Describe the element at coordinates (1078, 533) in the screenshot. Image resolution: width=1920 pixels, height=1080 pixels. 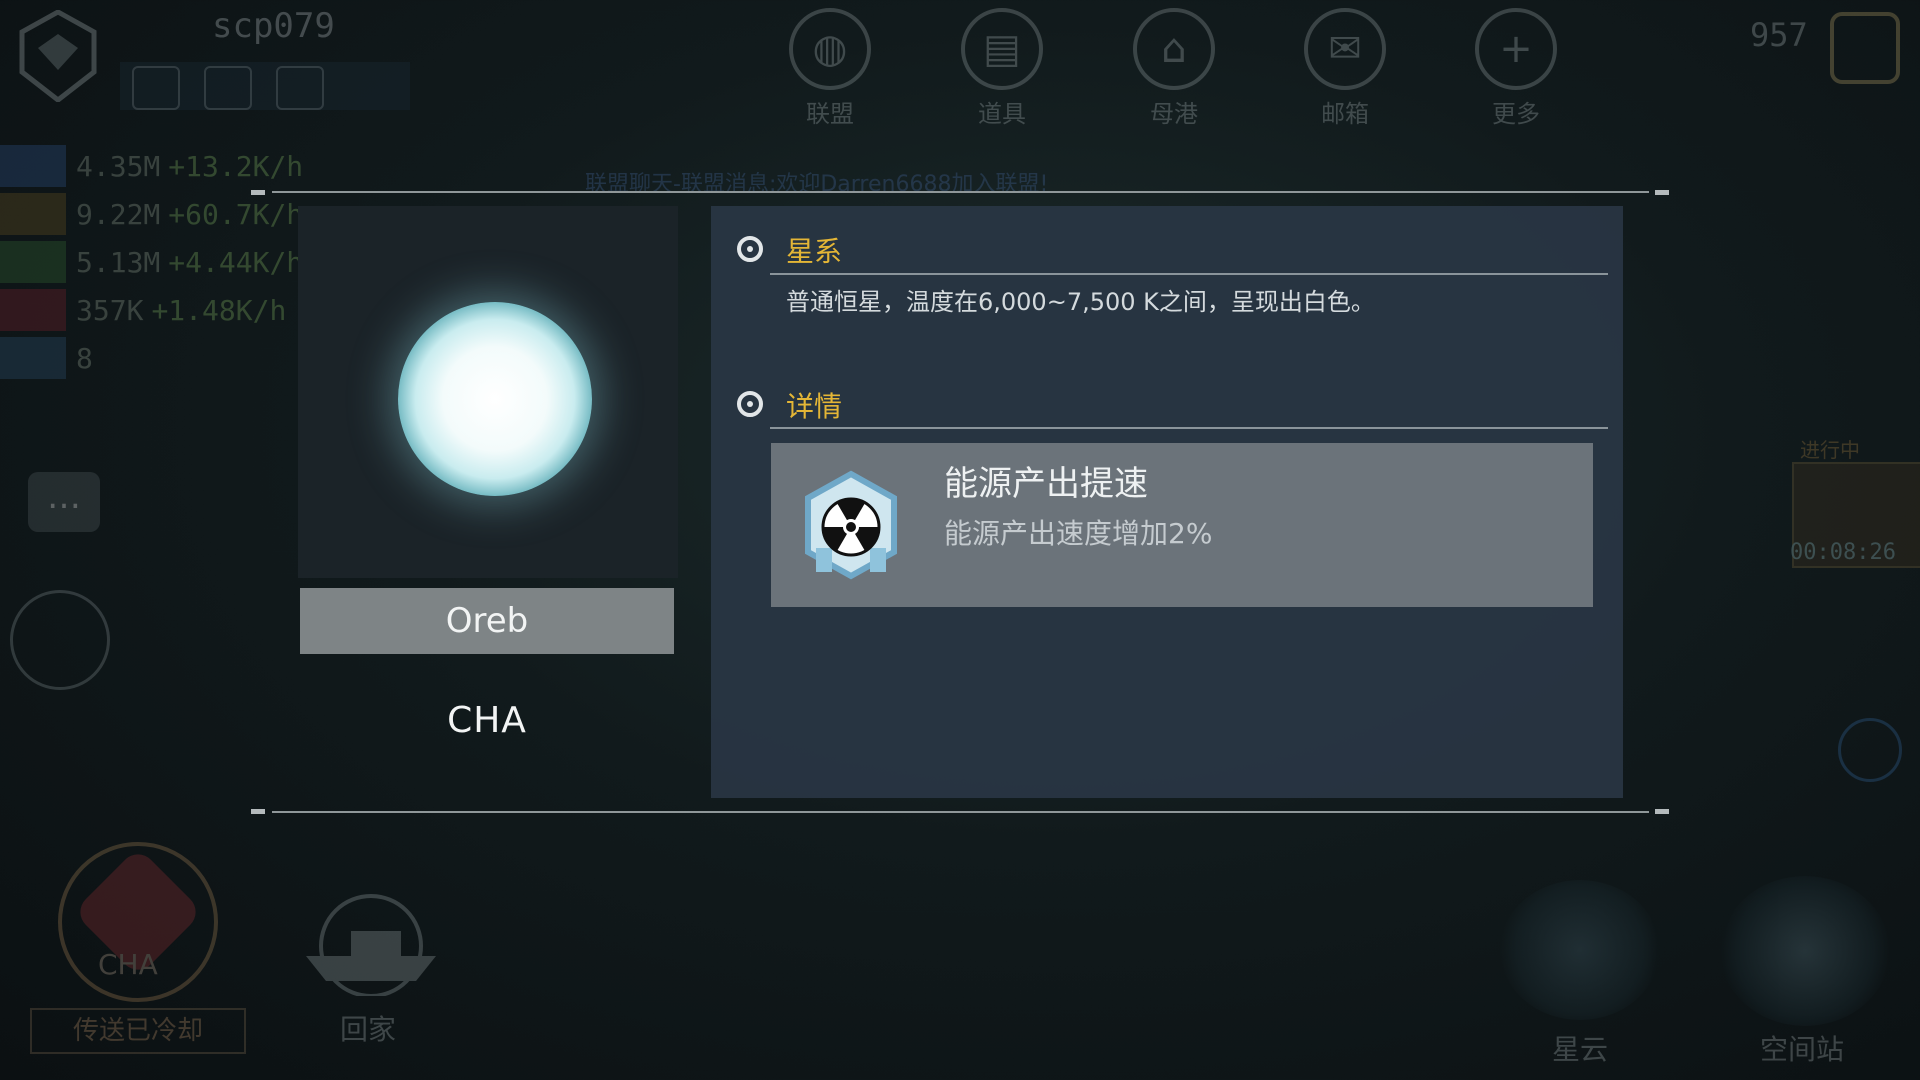
I see `buff-description: 能源产出速度增加2%` at that location.